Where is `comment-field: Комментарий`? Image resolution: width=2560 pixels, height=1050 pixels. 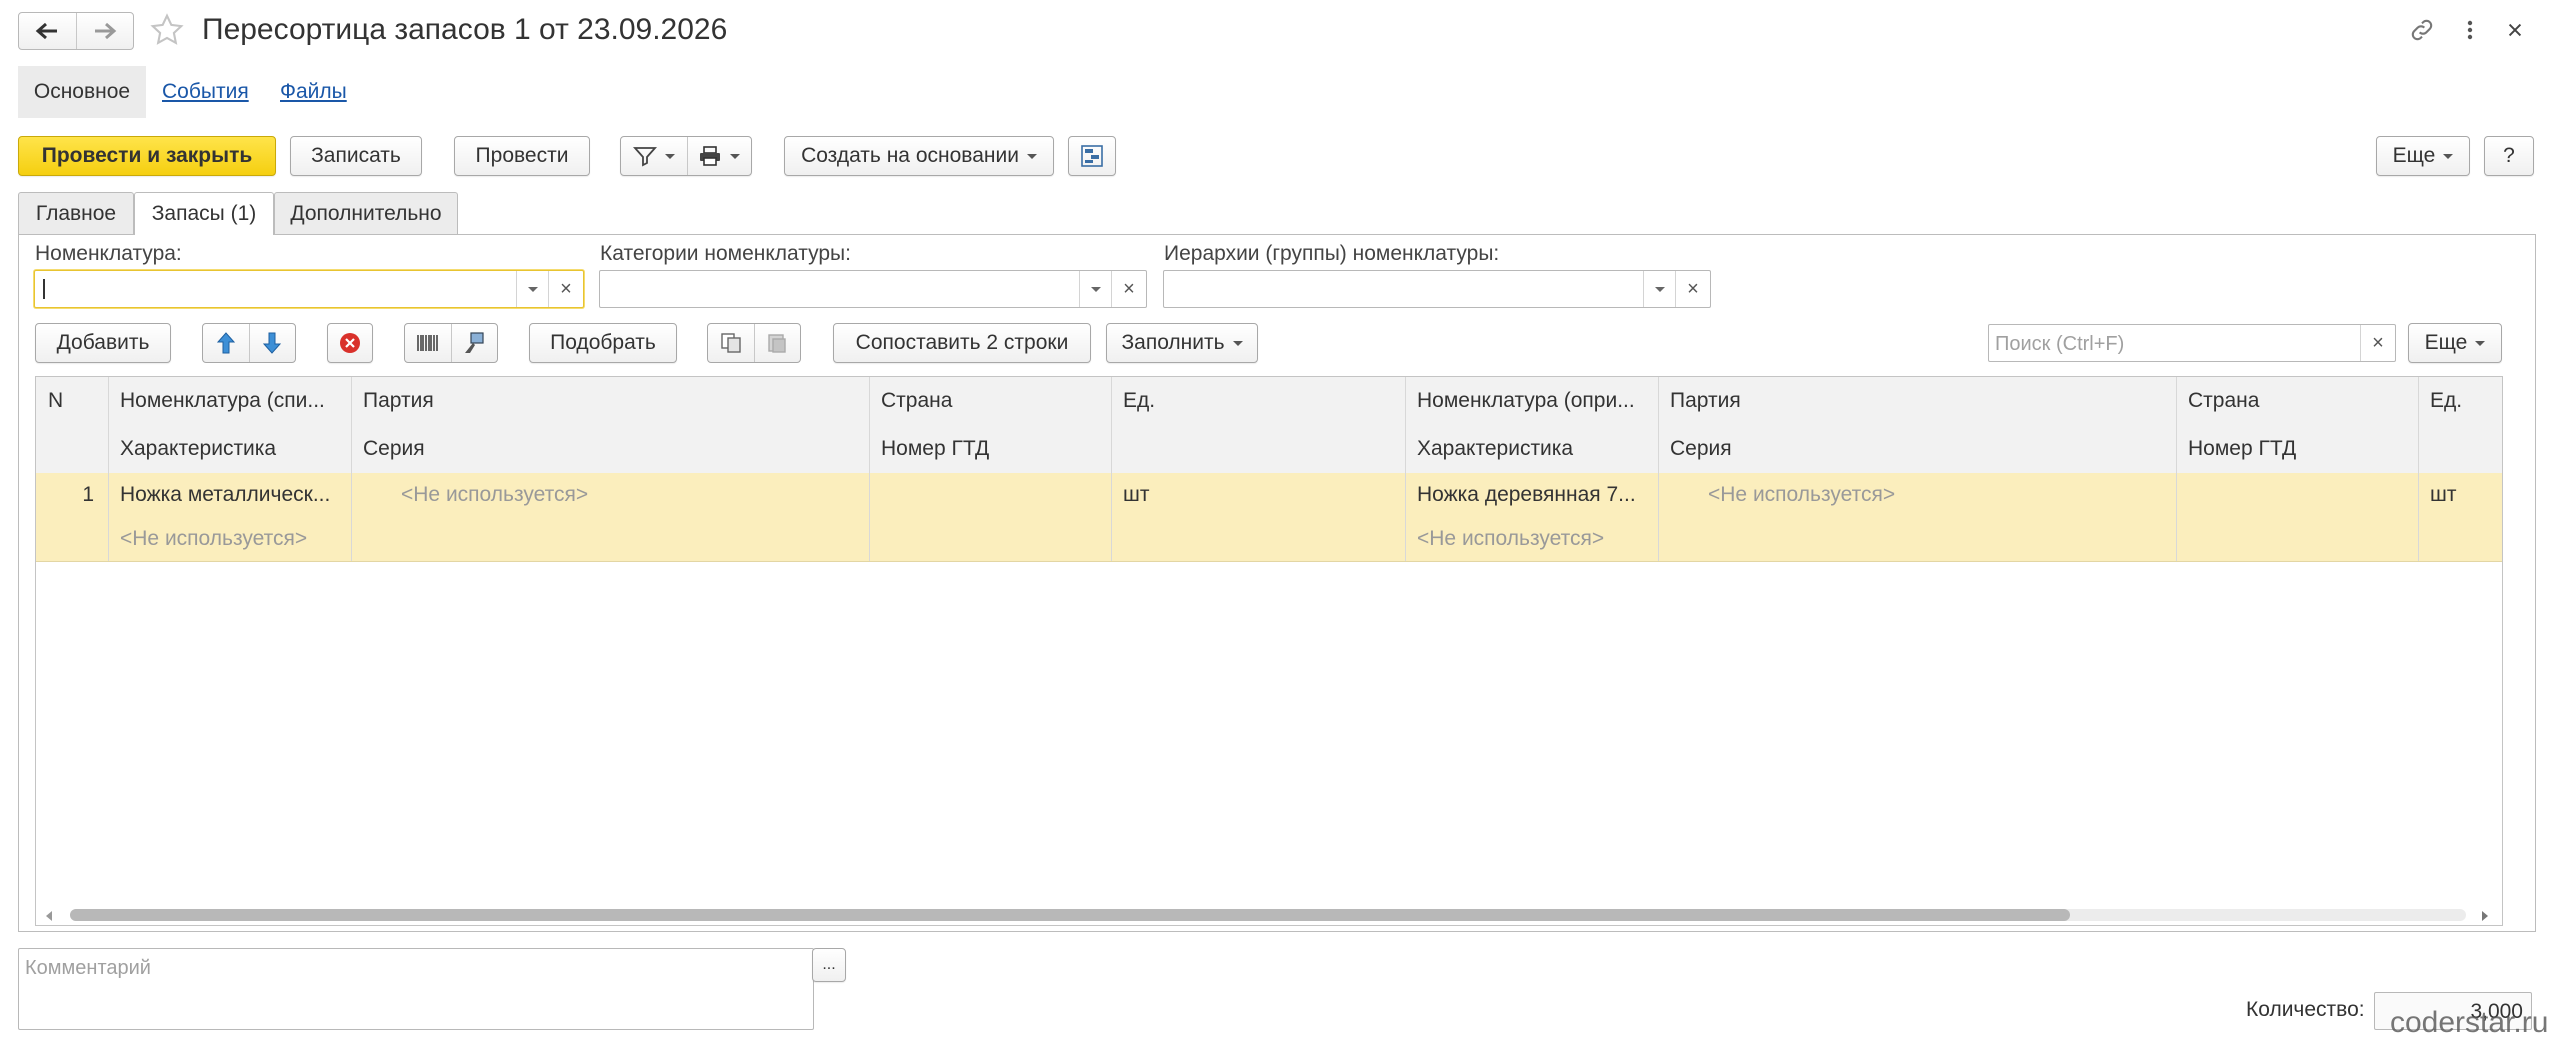 comment-field: Комментарий is located at coordinates (416, 989).